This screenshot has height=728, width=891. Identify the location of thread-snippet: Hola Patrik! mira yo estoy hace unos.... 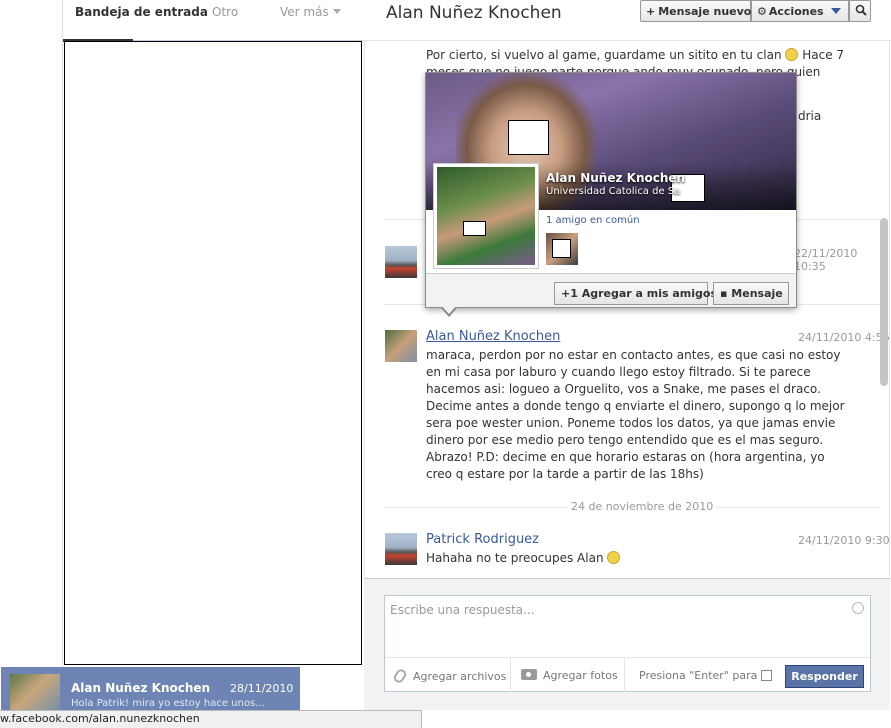
(168, 703).